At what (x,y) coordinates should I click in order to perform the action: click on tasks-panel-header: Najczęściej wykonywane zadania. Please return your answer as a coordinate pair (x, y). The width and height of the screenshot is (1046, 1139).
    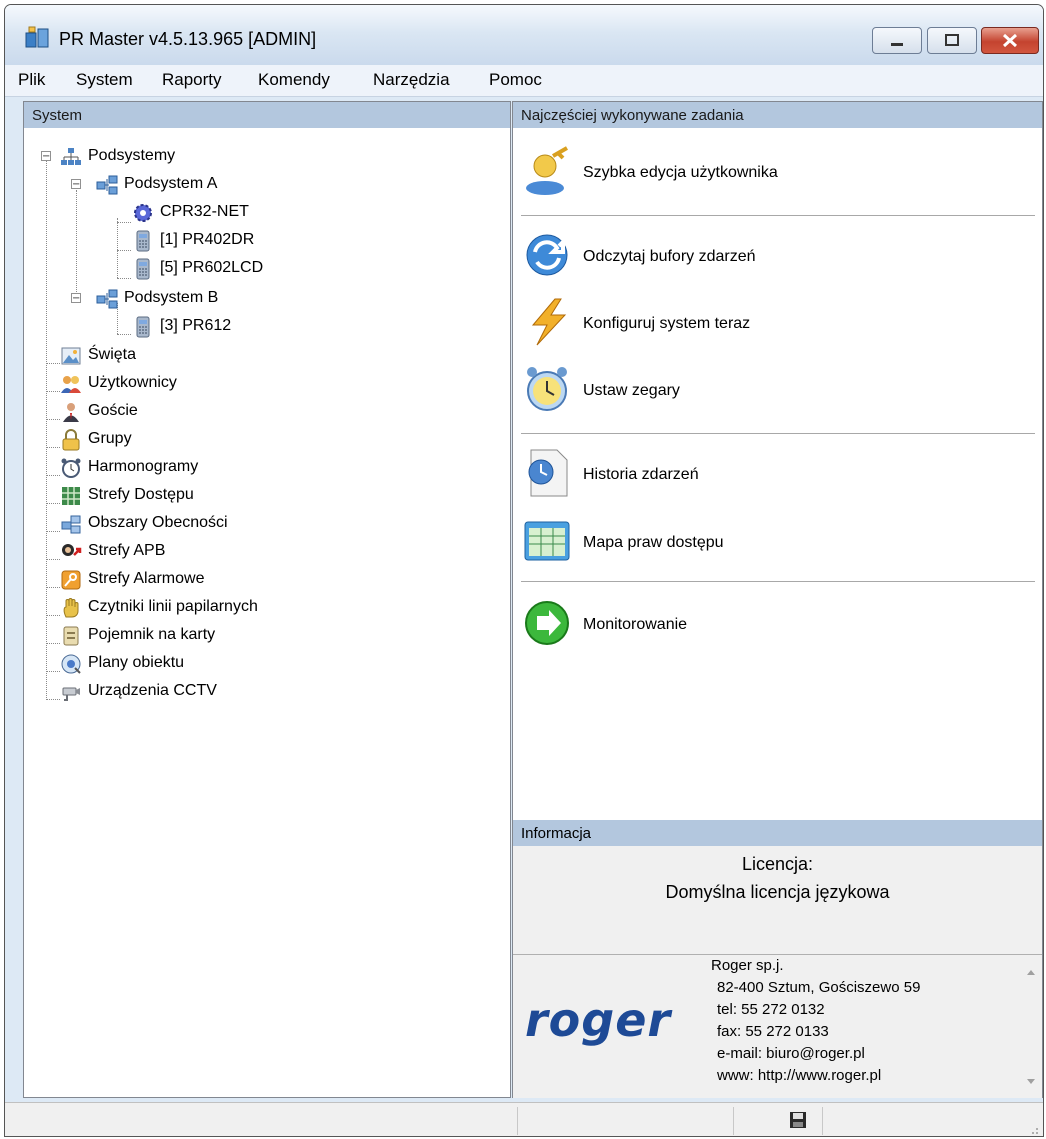
    Looking at the image, I should click on (777, 115).